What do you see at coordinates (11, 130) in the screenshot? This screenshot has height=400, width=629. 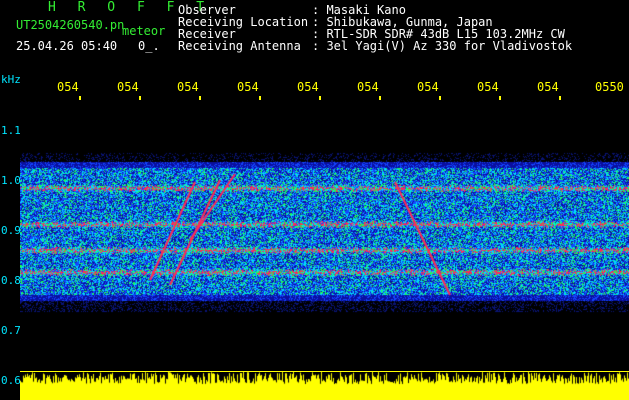 I see `y-tick-label: 1.1` at bounding box center [11, 130].